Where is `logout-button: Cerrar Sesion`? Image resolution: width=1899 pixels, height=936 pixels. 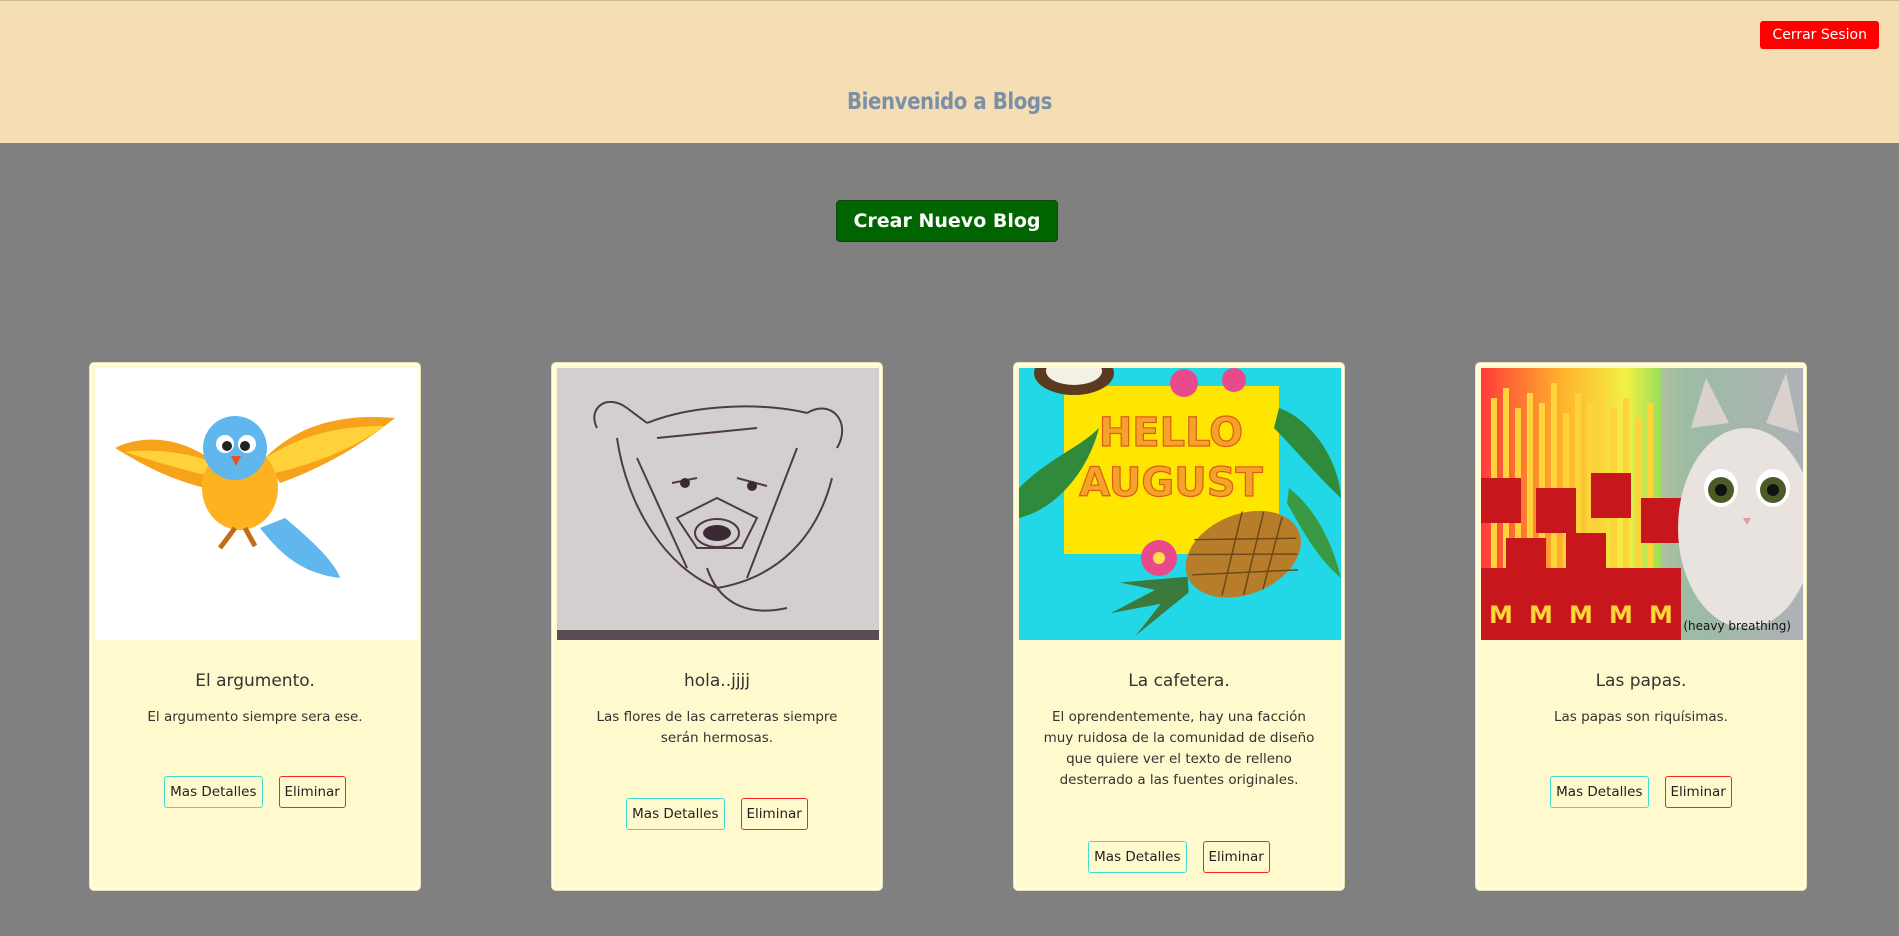
logout-button: Cerrar Sesion is located at coordinates (1819, 35).